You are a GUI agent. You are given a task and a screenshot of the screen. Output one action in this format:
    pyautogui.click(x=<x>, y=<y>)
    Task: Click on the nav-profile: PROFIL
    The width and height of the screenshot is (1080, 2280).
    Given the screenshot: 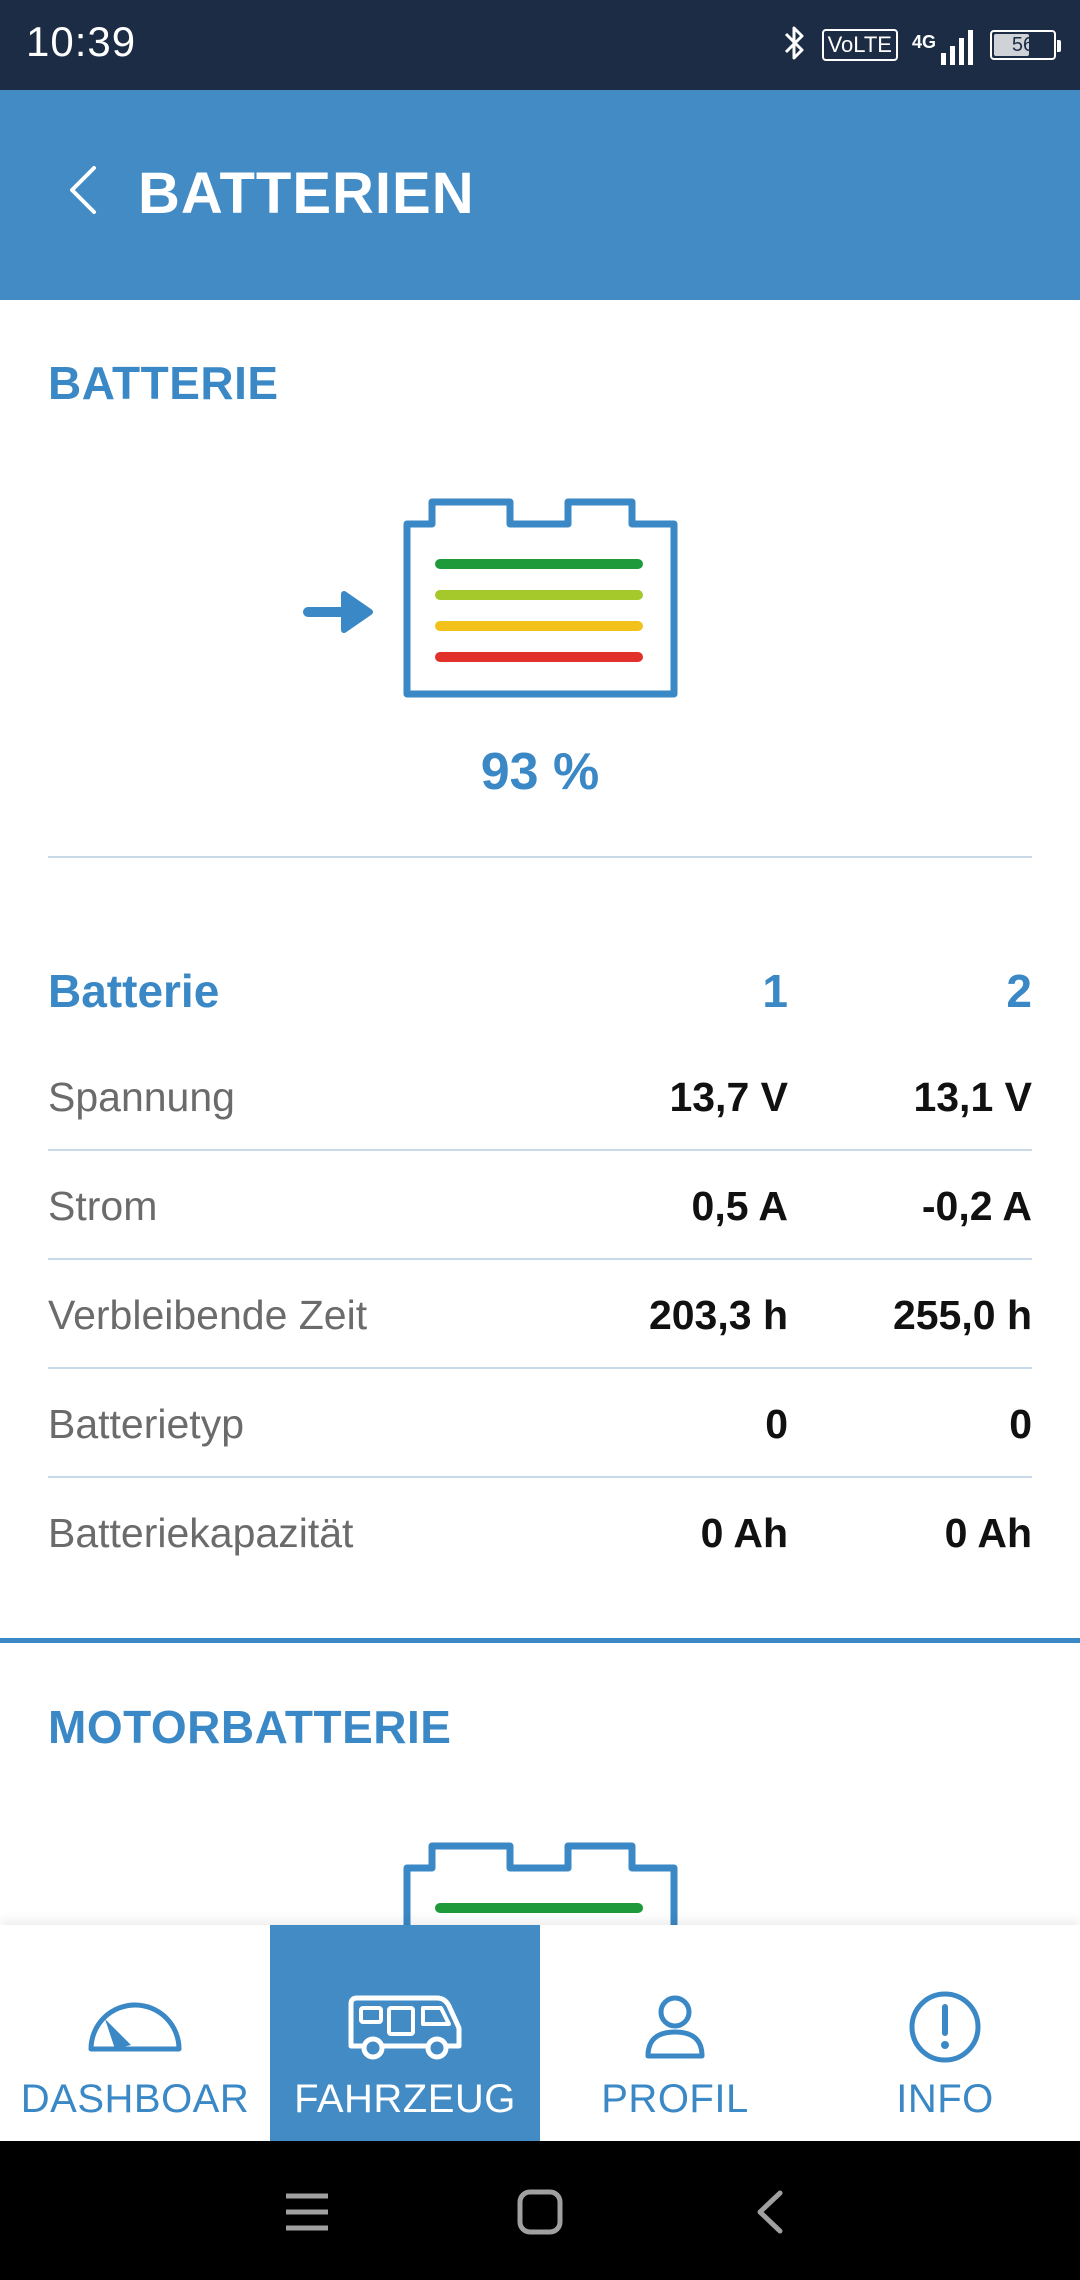 What is the action you would take?
    pyautogui.click(x=675, y=2033)
    